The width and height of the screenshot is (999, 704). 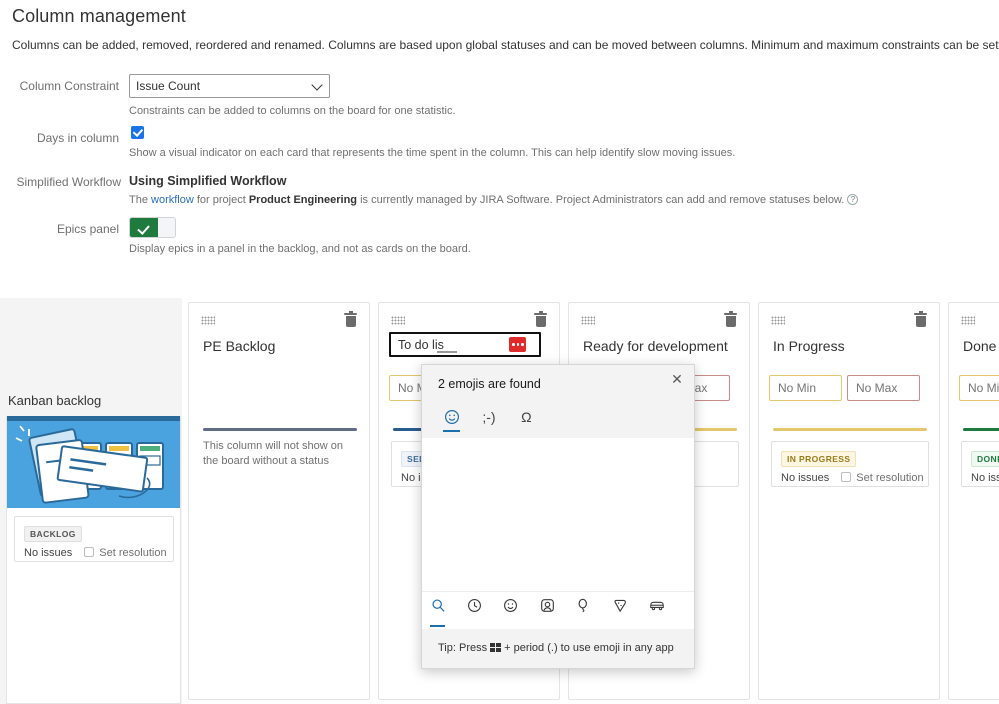 I want to click on max-constraint-input, so click(x=883, y=388).